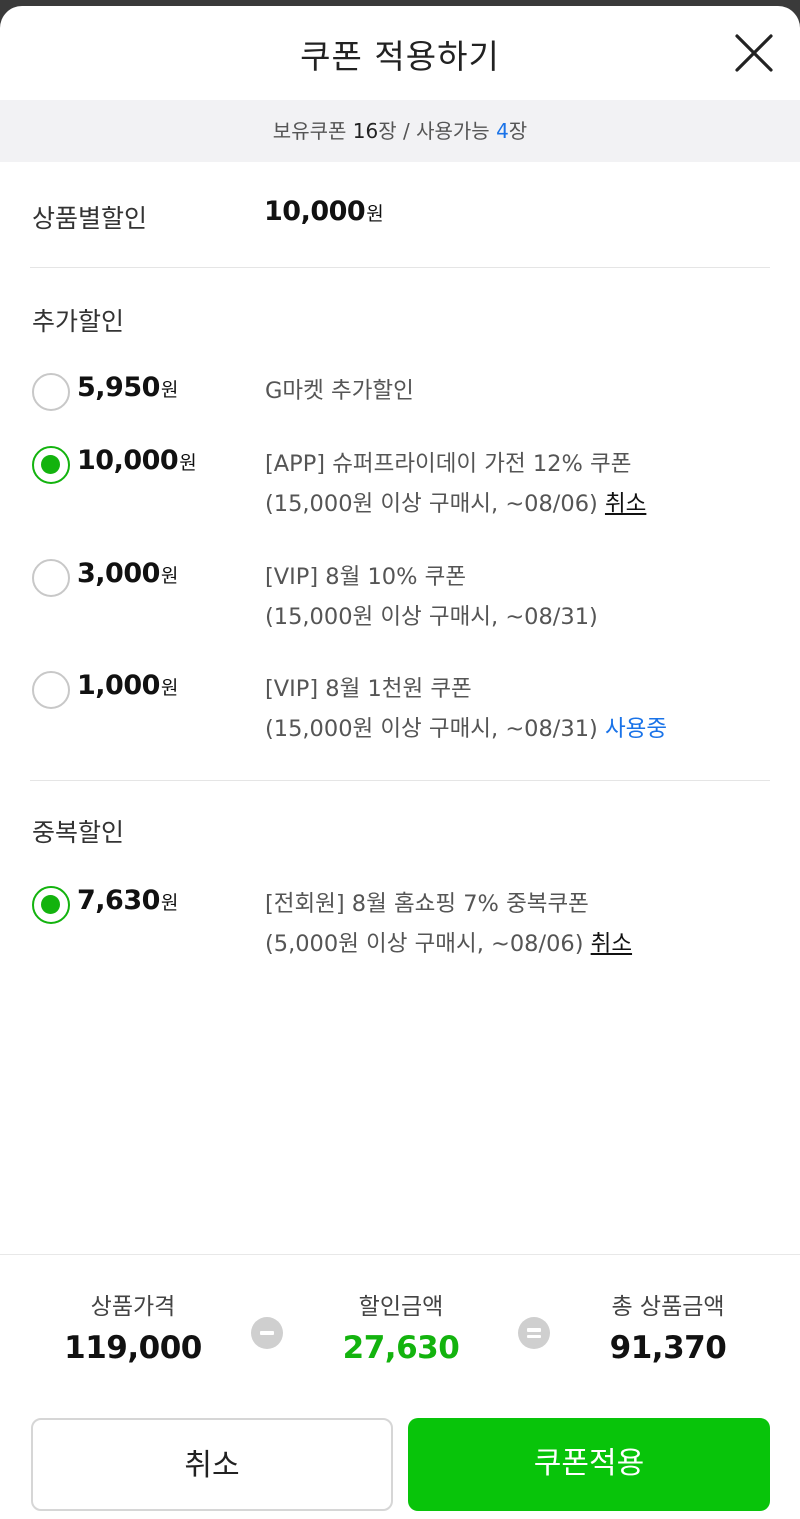 This screenshot has width=800, height=1519. I want to click on product-discount-label: 상품별할인, so click(90, 218).